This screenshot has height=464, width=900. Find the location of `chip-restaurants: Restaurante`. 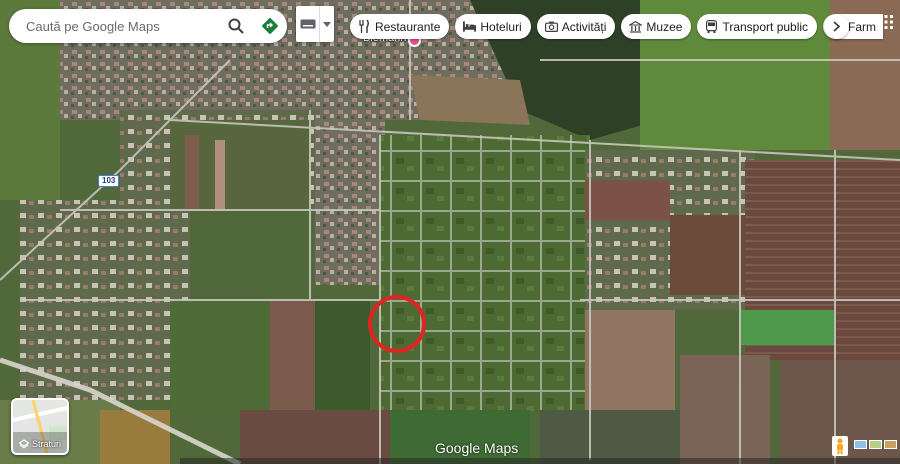

chip-restaurants: Restaurante is located at coordinates (400, 26).